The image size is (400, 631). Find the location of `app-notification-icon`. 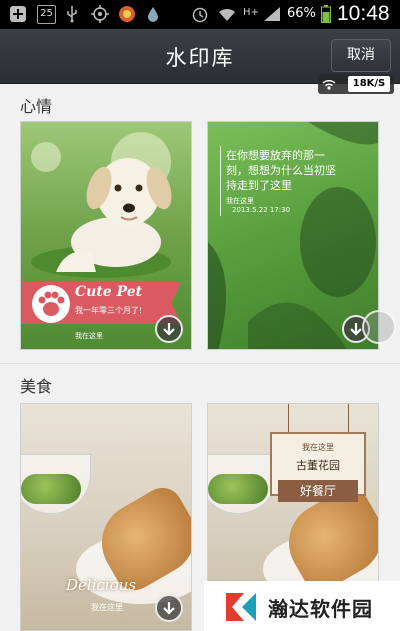

app-notification-icon is located at coordinates (127, 14).